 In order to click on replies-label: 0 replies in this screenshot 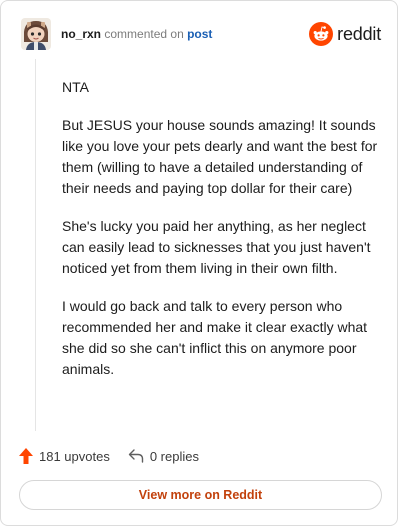, I will do `click(174, 456)`.